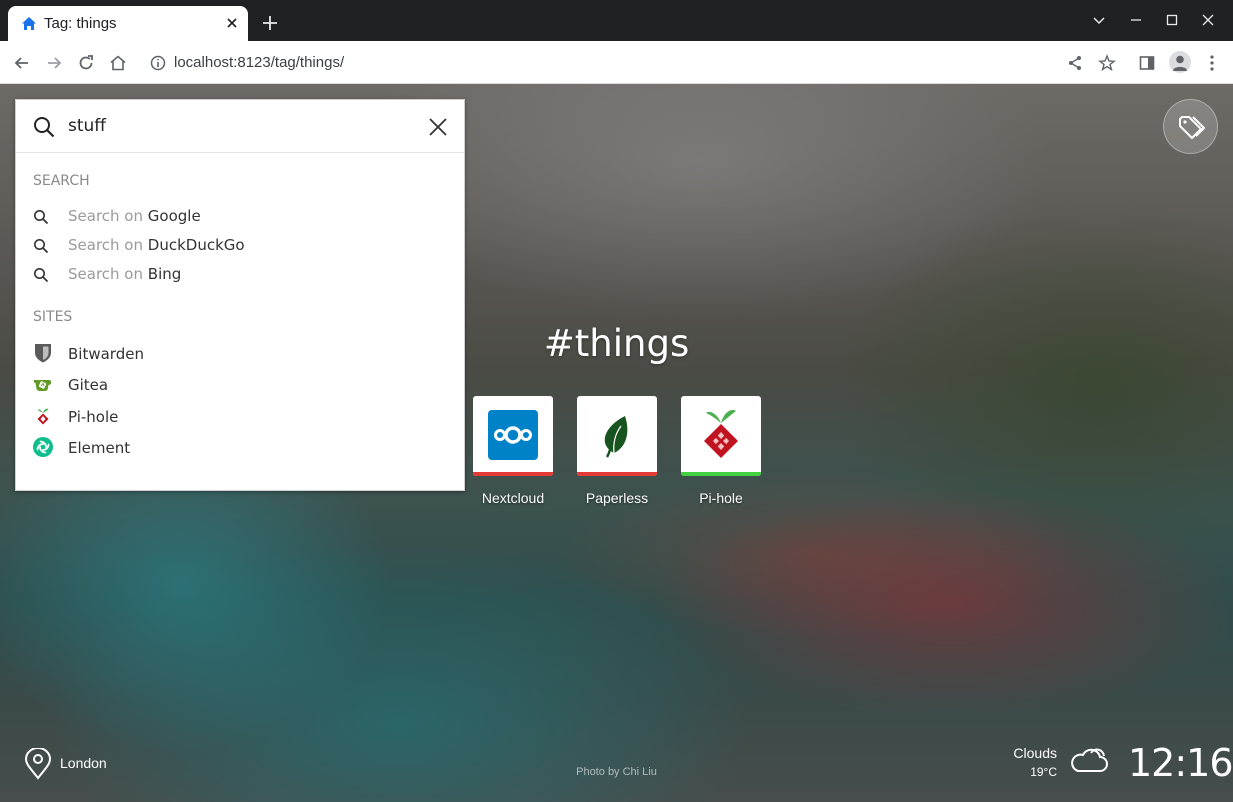  I want to click on home-icon, so click(118, 63).